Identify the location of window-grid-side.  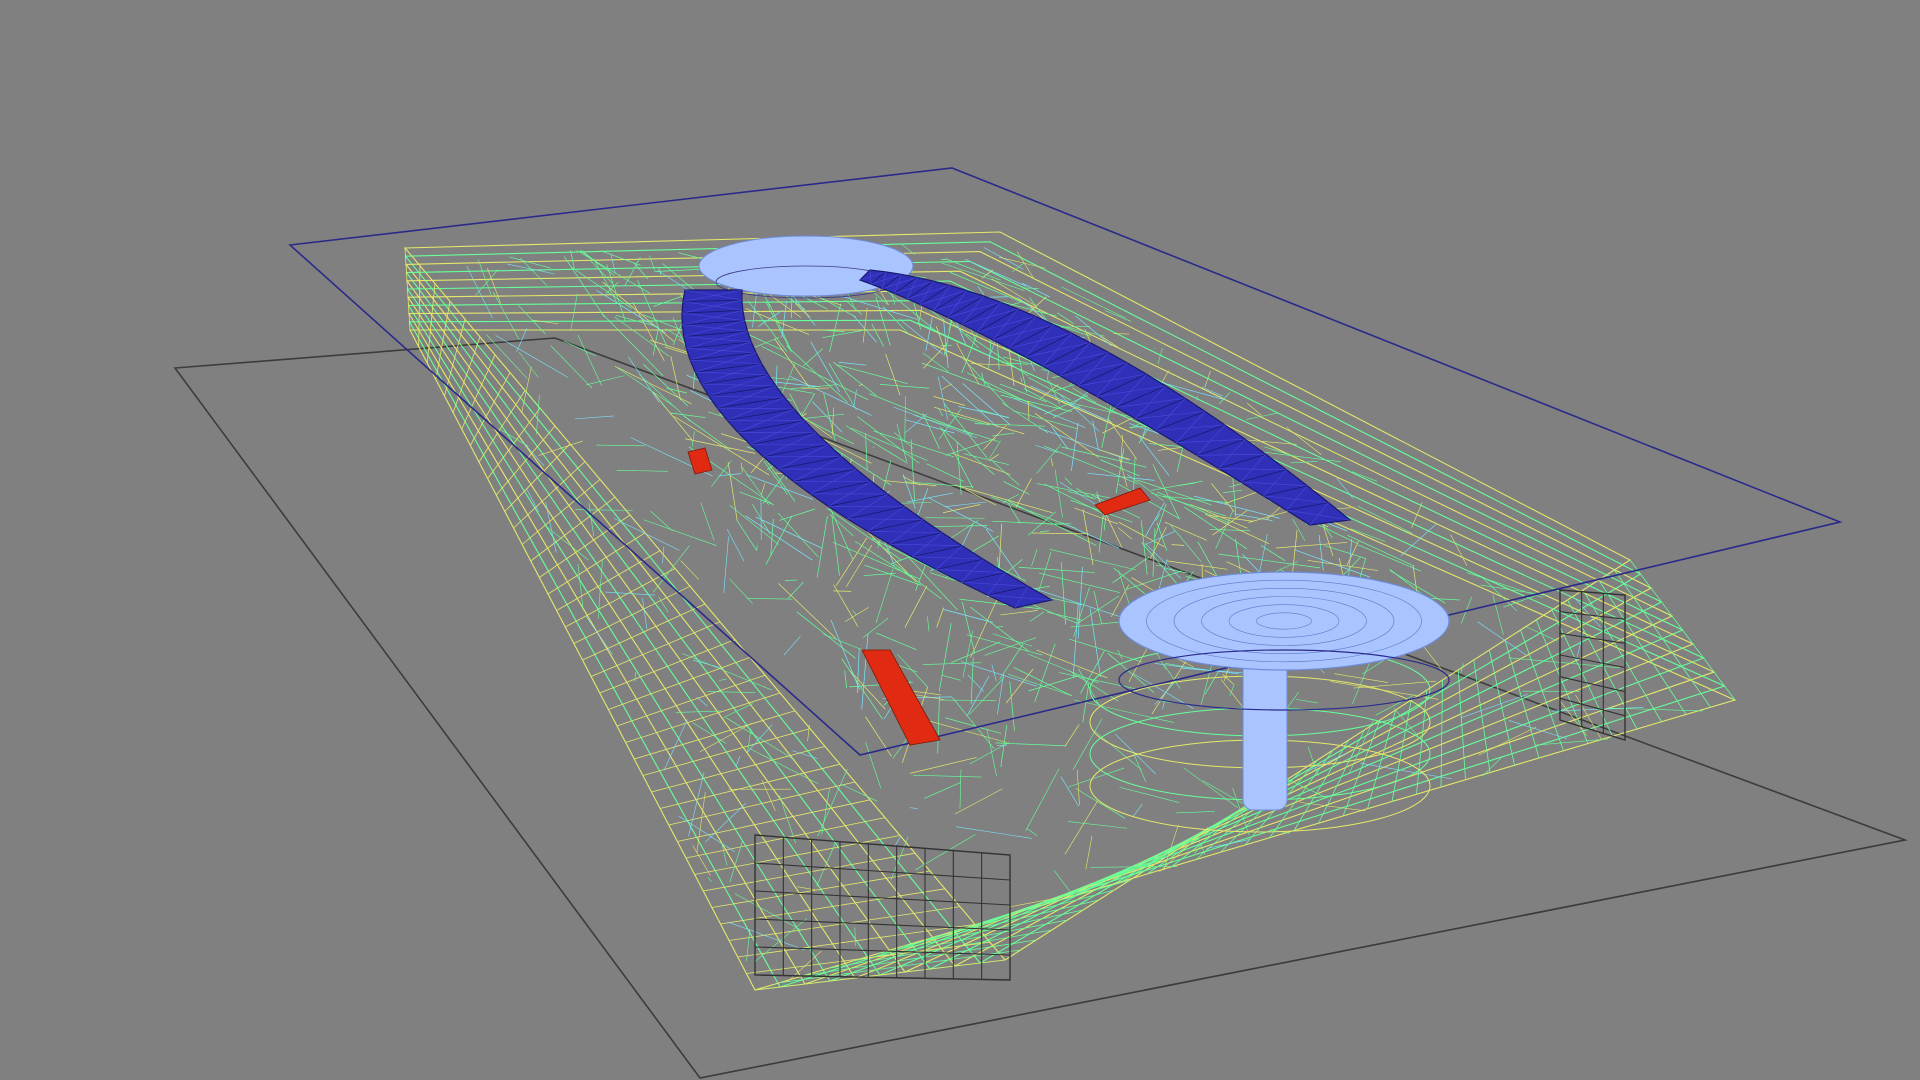
(1592, 665).